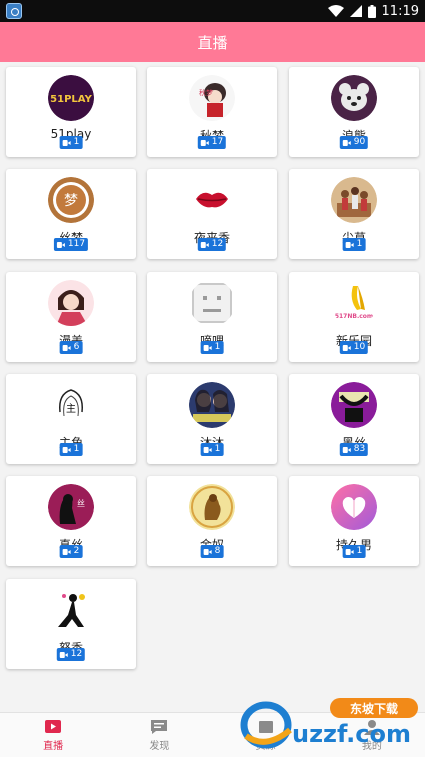 The width and height of the screenshot is (425, 757). I want to click on channel-card: 沐沐 1, so click(212, 419).